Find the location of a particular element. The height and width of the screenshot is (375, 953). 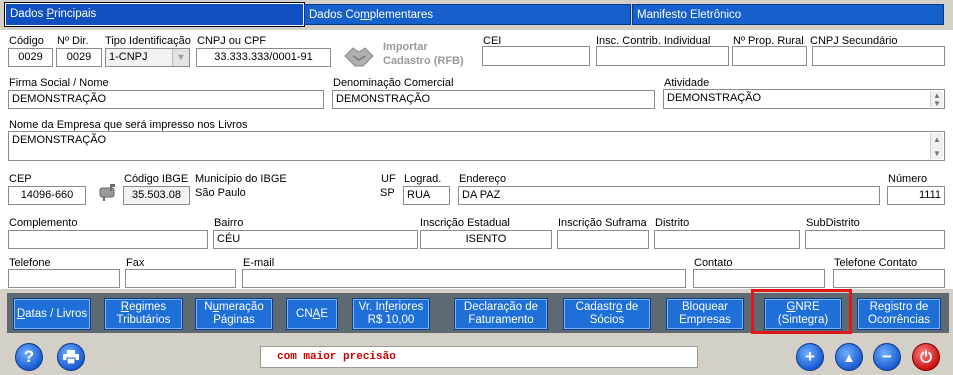

cadastro-rfb-label: Cadastro (RFB) is located at coordinates (423, 61).